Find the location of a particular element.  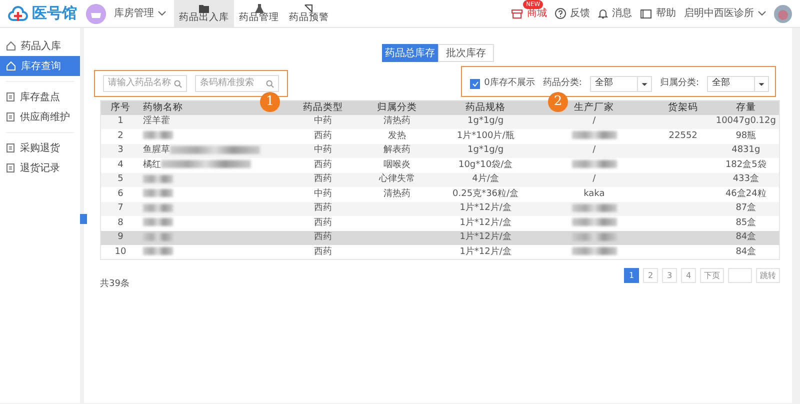

app-logo: 医号馆 is located at coordinates (54, 13).